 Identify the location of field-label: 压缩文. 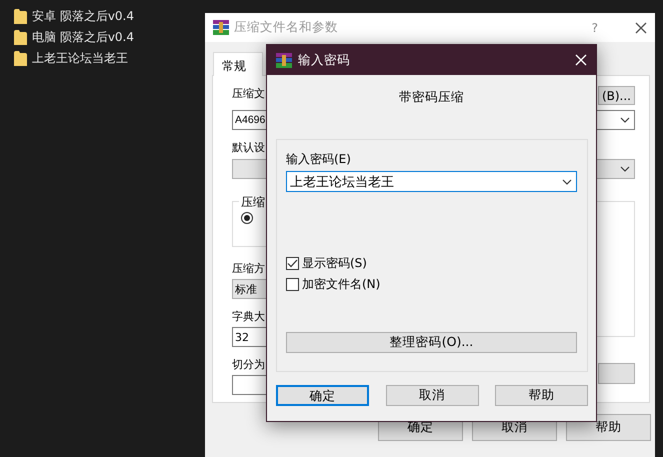
(248, 93).